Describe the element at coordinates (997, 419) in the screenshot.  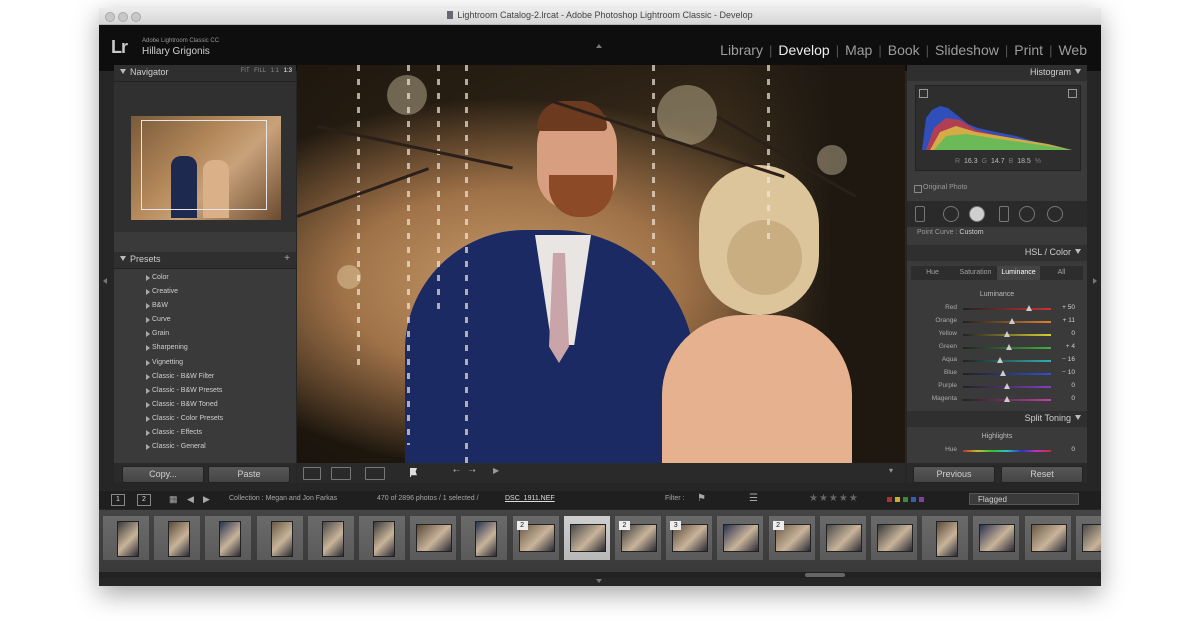
I see `split-toning-header: Split Toning` at that location.